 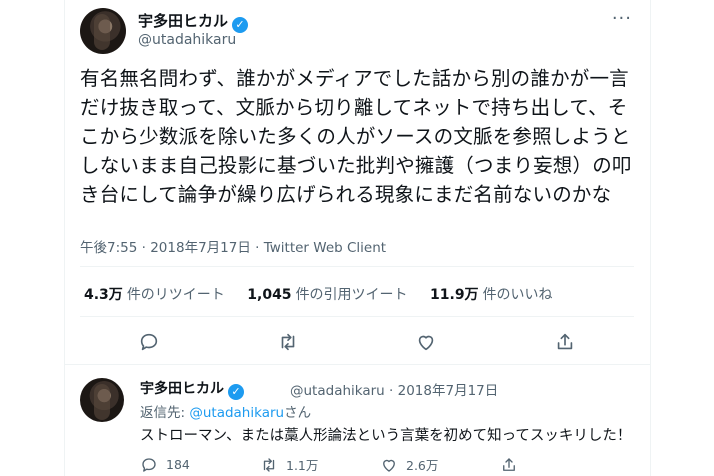 What do you see at coordinates (302, 465) in the screenshot?
I see `reply-retweet-count: 1.1万` at bounding box center [302, 465].